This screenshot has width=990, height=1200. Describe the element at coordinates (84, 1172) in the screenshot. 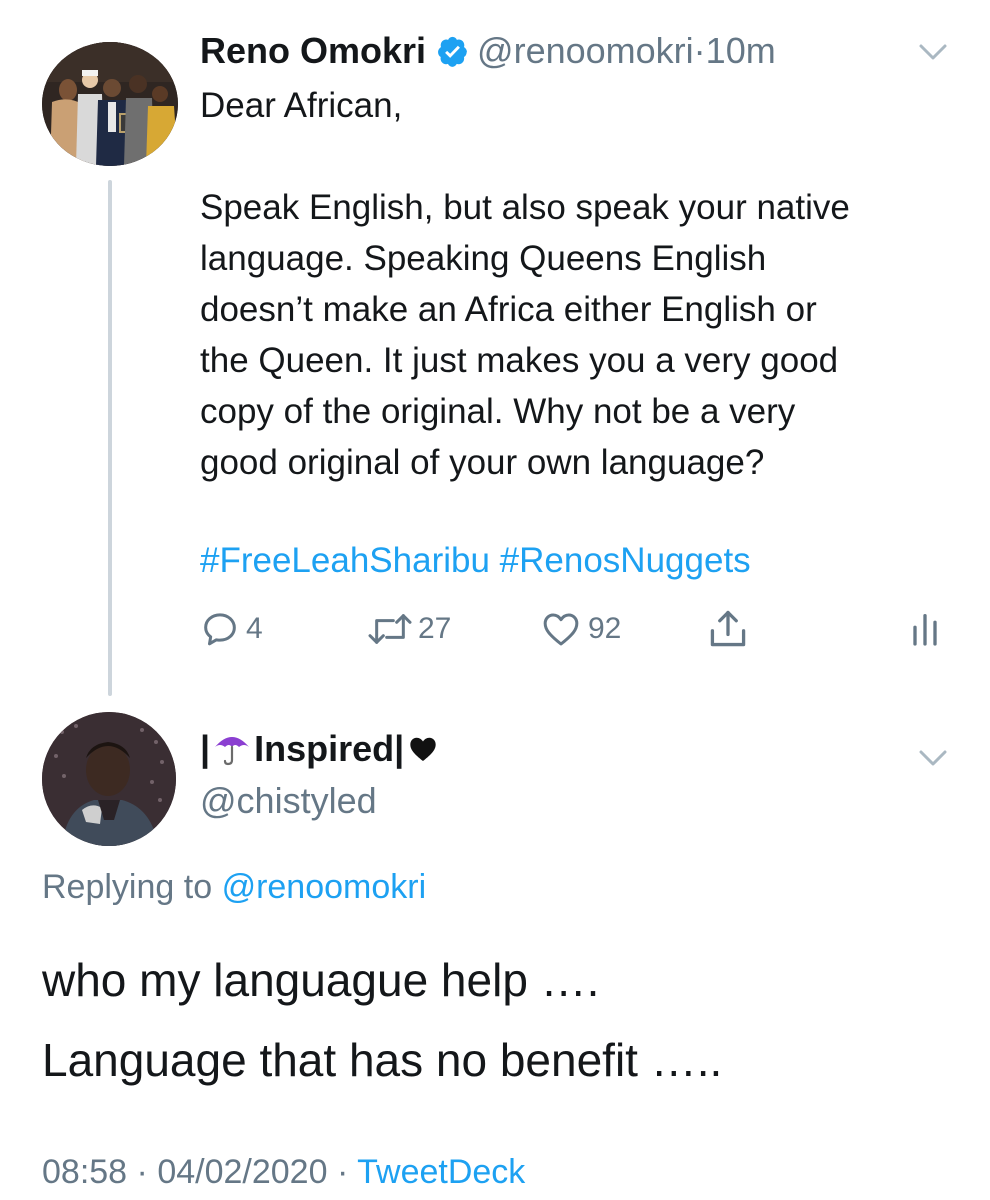

I see `tweet-time: 08:58` at that location.